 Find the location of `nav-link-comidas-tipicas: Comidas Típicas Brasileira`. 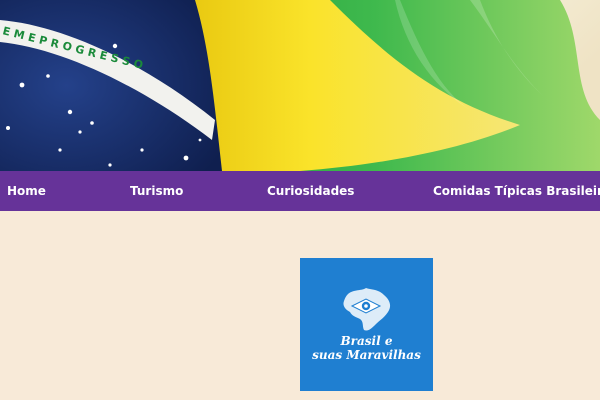

nav-link-comidas-tipicas: Comidas Típicas Brasileira is located at coordinates (516, 191).